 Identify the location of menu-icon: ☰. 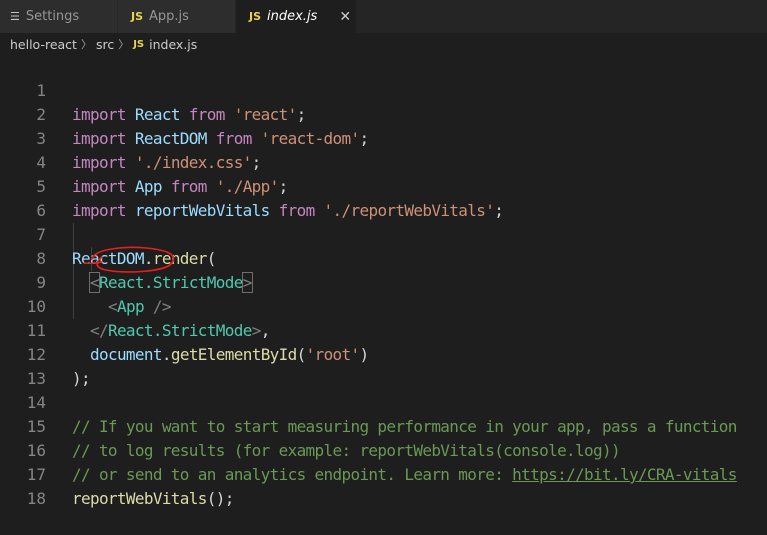
(15, 16).